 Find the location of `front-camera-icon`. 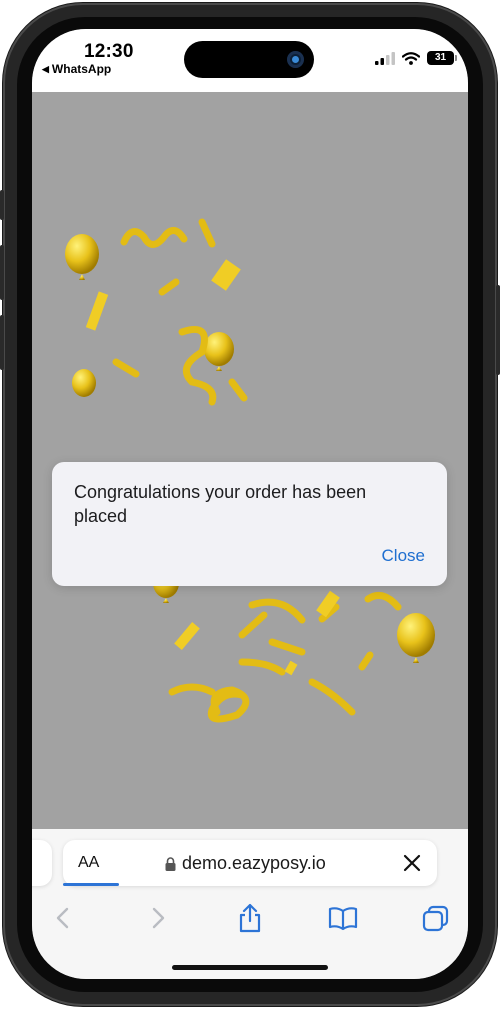

front-camera-icon is located at coordinates (295, 59).